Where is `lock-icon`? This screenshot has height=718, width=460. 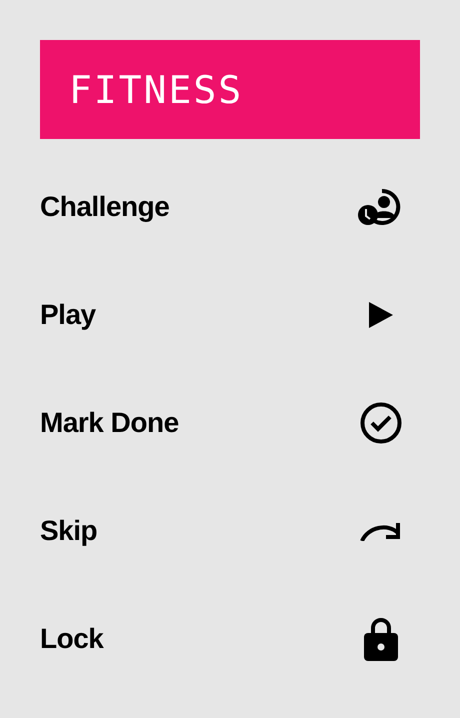
lock-icon is located at coordinates (381, 639).